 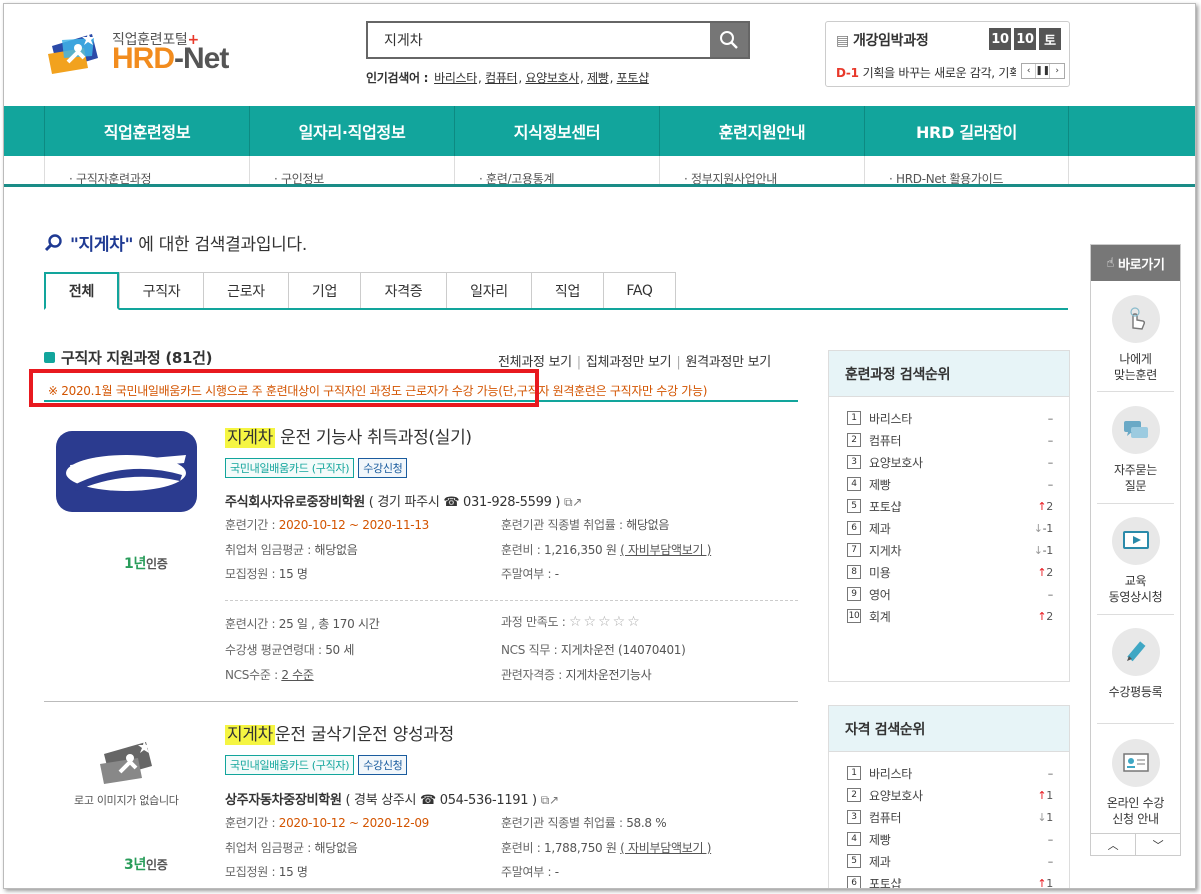 I want to click on rank-keyword: 컴퓨터, so click(x=885, y=817).